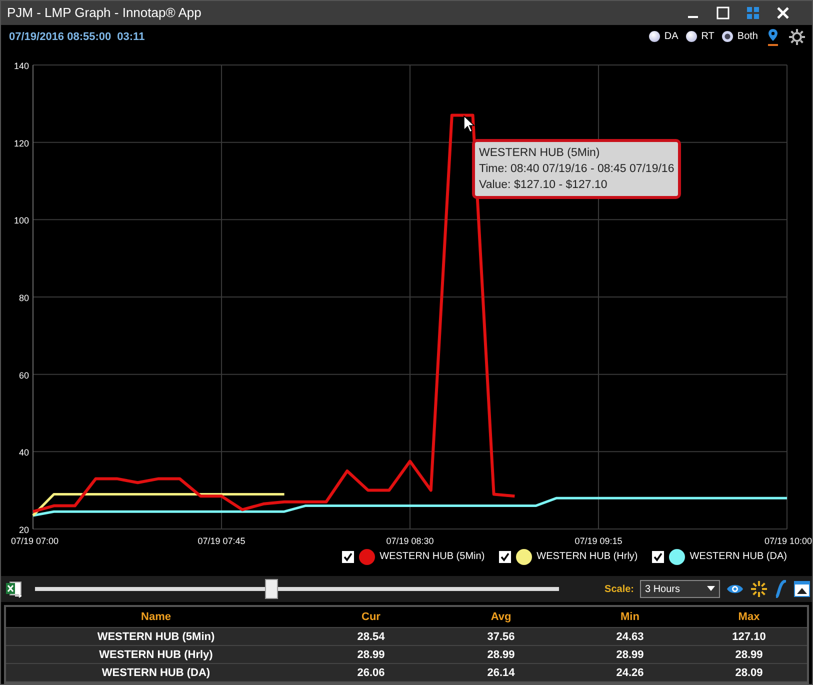  Describe the element at coordinates (576, 169) in the screenshot. I see `tooltip-text: Time: 08:40 07/19/16 - 08:45 07/19/16` at that location.